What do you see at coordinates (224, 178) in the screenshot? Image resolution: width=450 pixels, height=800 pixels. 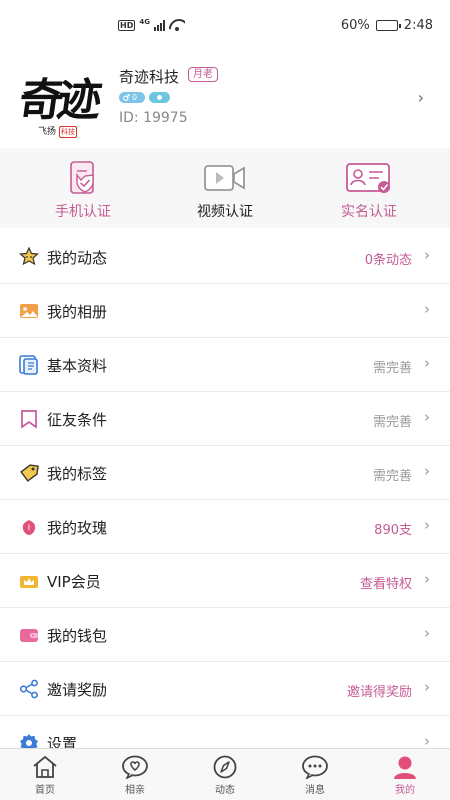 I see `video-camera-icon` at bounding box center [224, 178].